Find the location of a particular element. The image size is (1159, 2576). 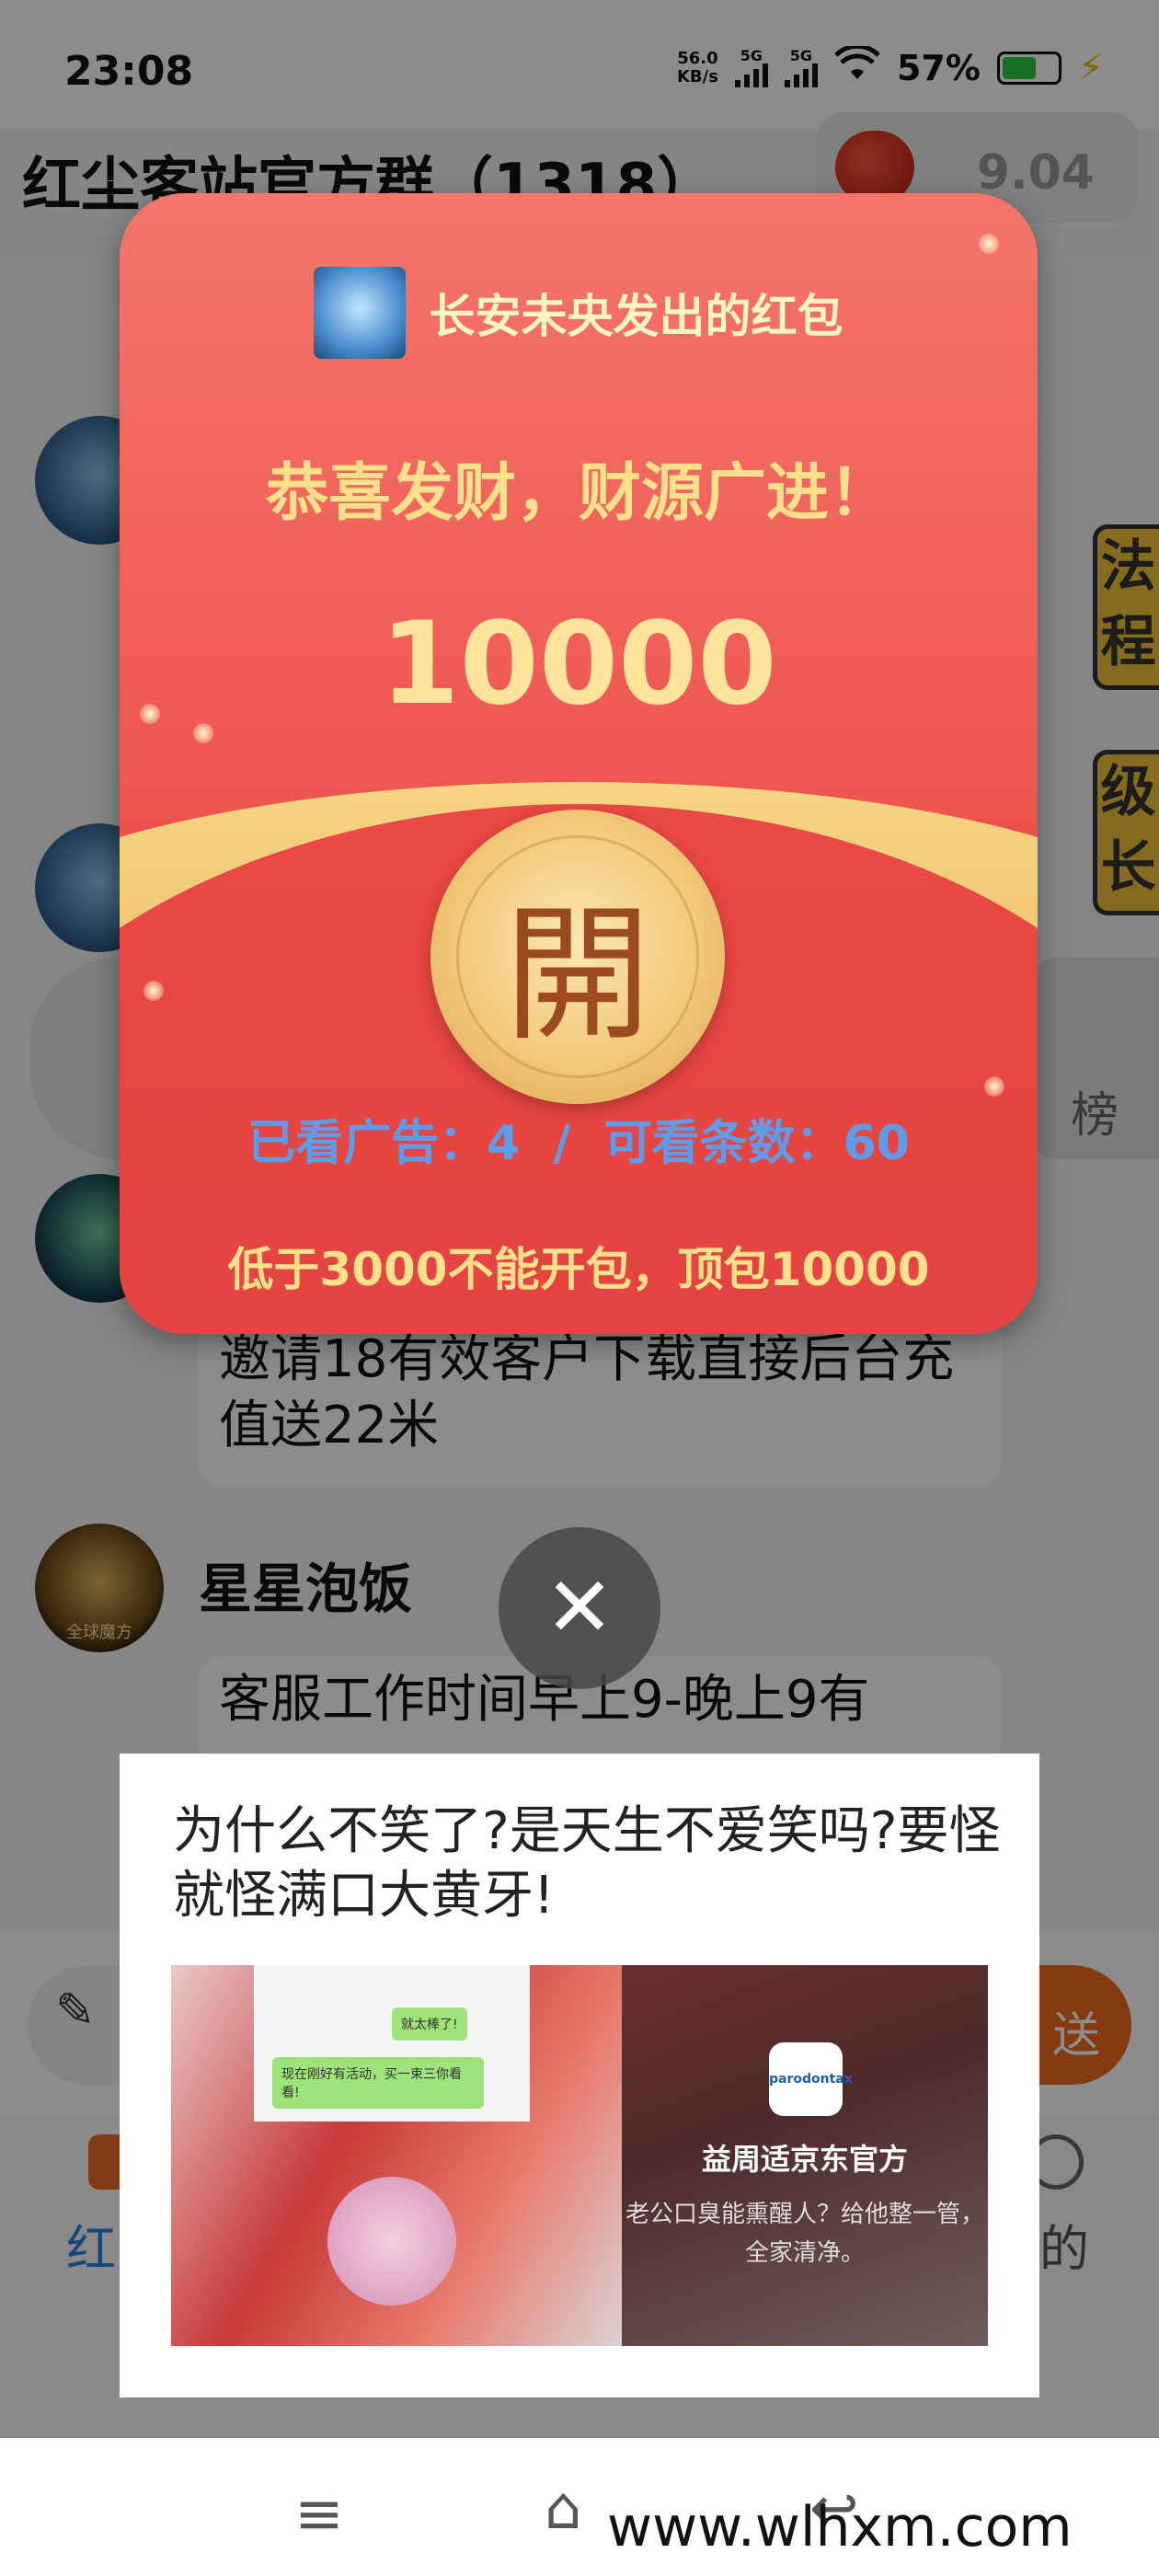

packet-sender-text: 长安未央发出的红包 is located at coordinates (636, 316).